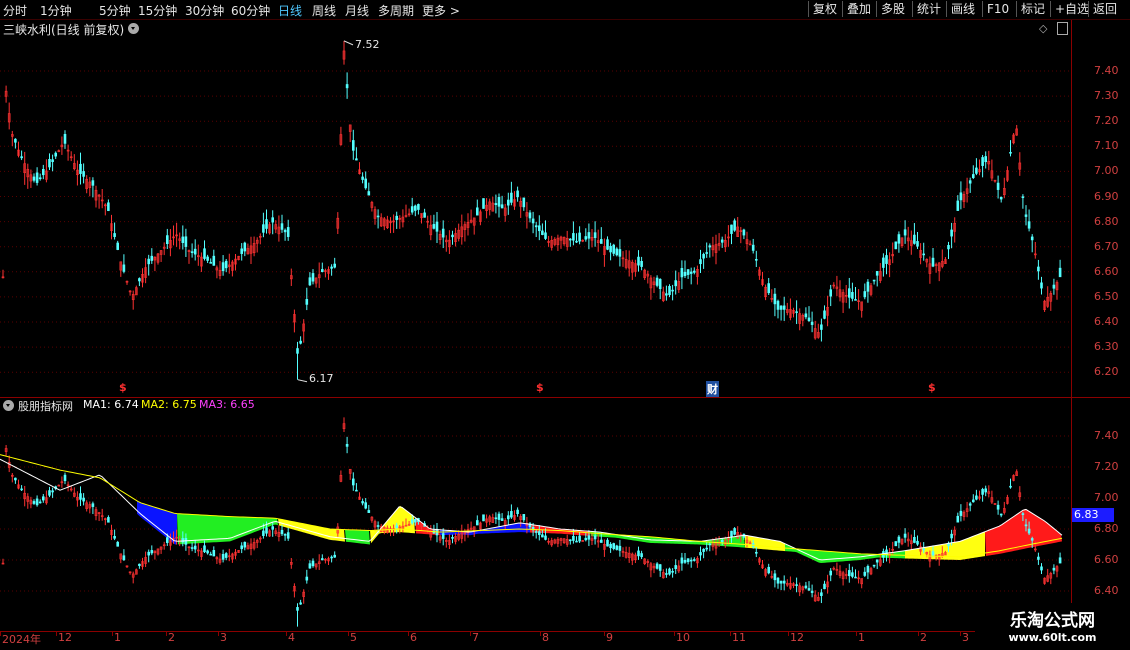 This screenshot has width=1130, height=650. I want to click on multi-stock-button: 多股, so click(892, 9).